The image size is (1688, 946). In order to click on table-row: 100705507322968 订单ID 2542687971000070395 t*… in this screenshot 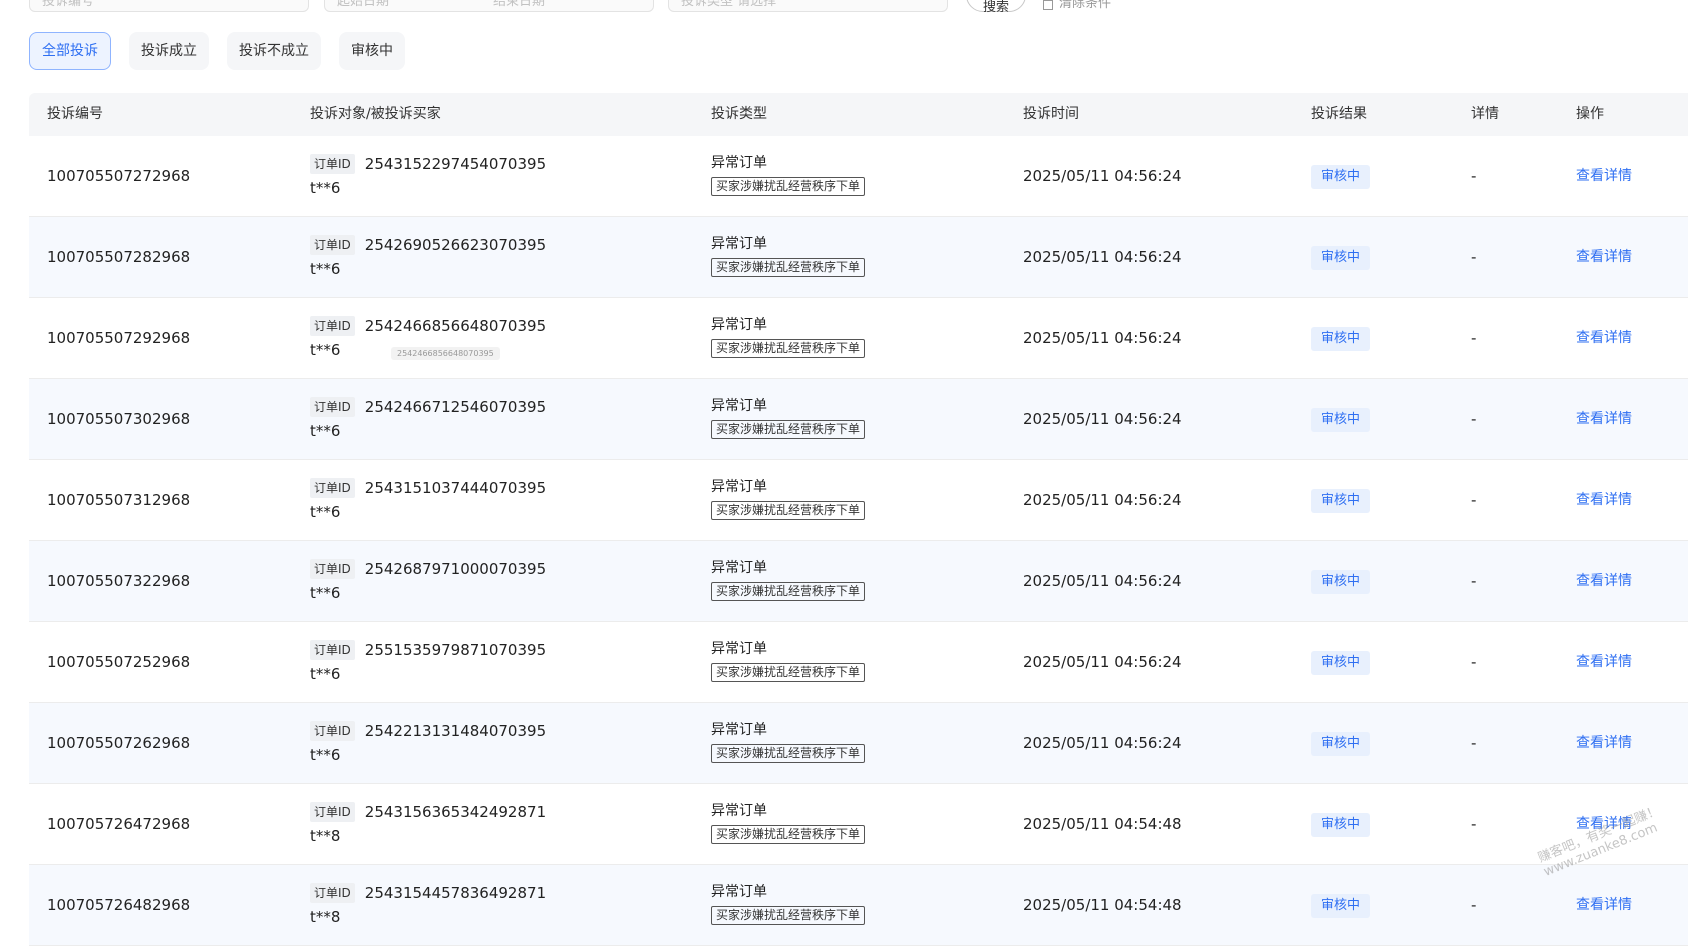, I will do `click(858, 581)`.